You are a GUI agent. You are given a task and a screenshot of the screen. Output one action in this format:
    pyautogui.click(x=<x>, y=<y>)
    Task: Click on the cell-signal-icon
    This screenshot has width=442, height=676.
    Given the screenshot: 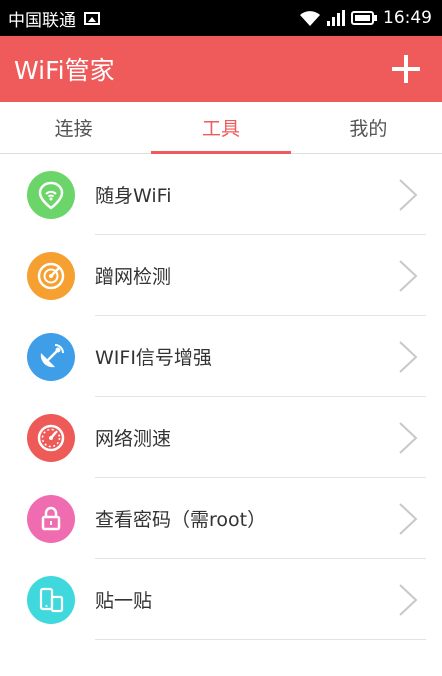 What is the action you would take?
    pyautogui.click(x=336, y=18)
    